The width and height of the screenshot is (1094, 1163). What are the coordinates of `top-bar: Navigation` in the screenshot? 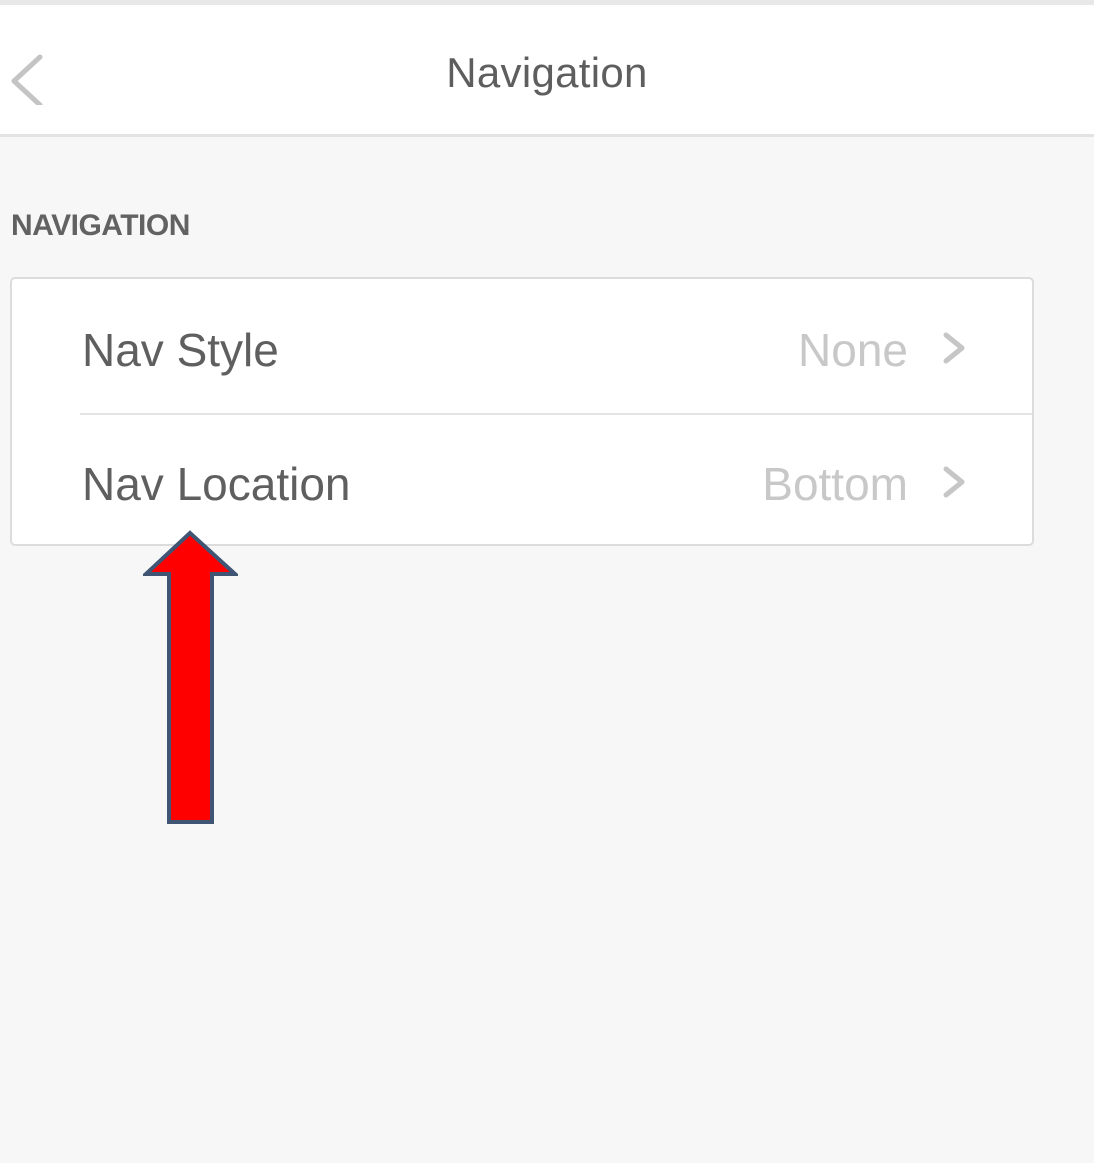 It's located at (547, 71).